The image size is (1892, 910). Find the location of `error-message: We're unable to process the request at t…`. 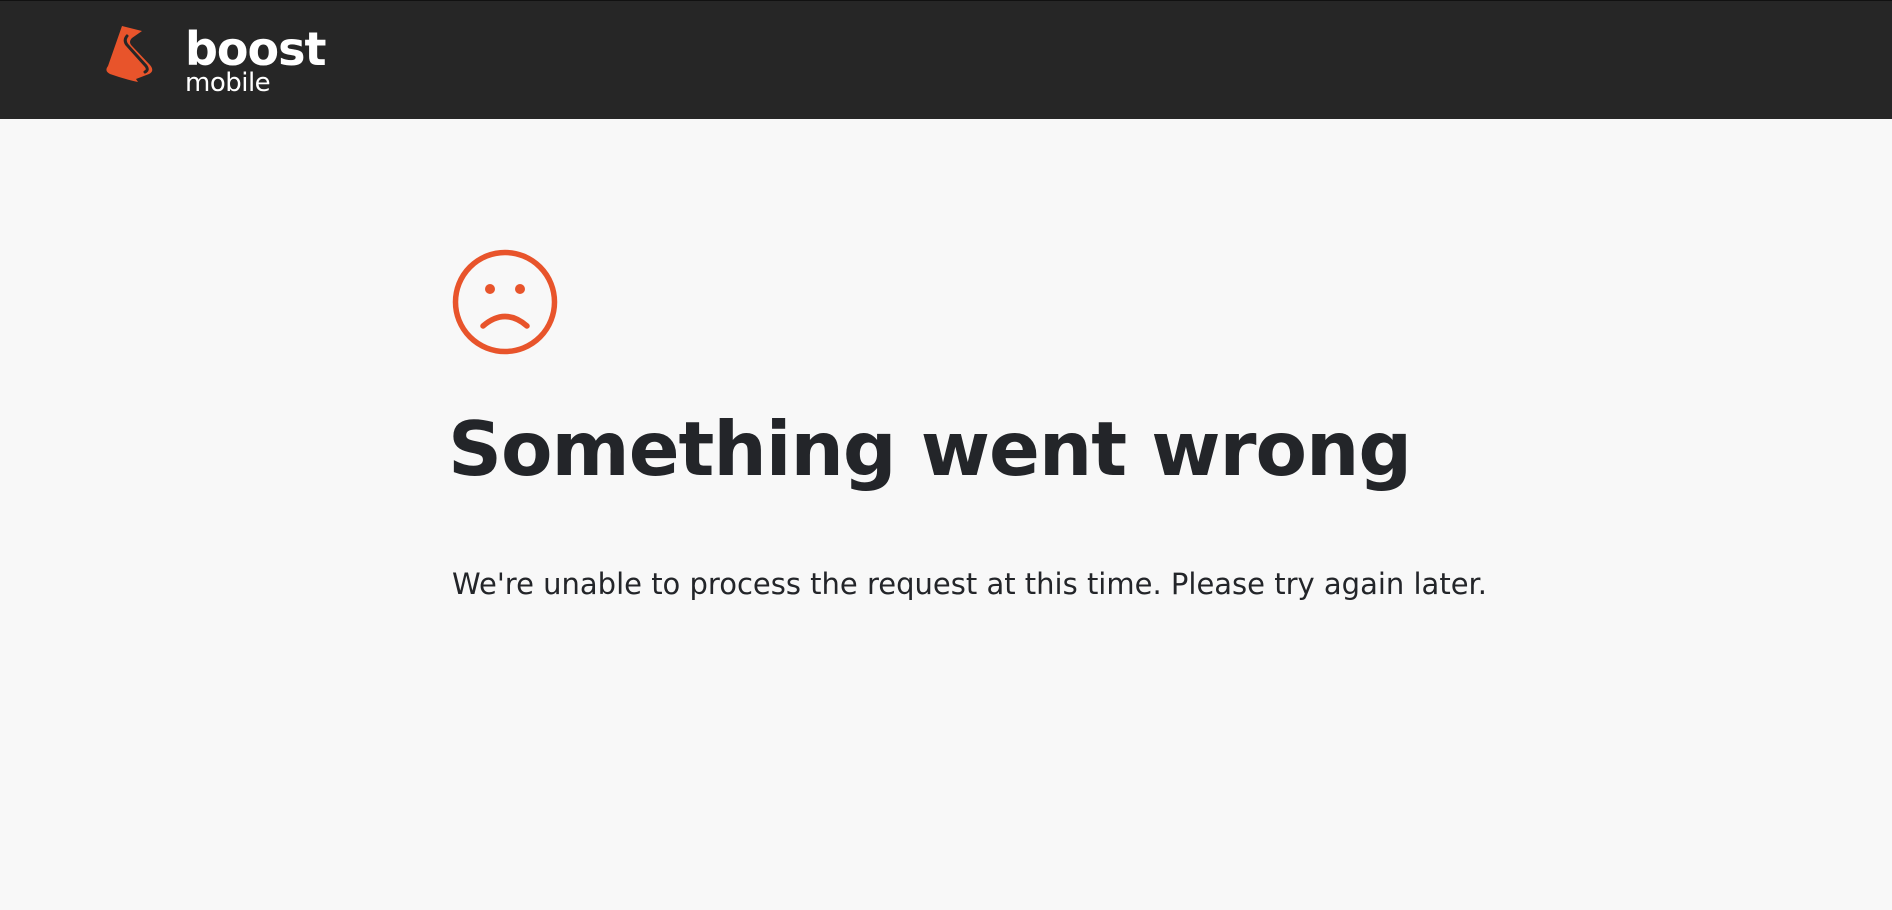

error-message: We're unable to process the request at t… is located at coordinates (970, 584).